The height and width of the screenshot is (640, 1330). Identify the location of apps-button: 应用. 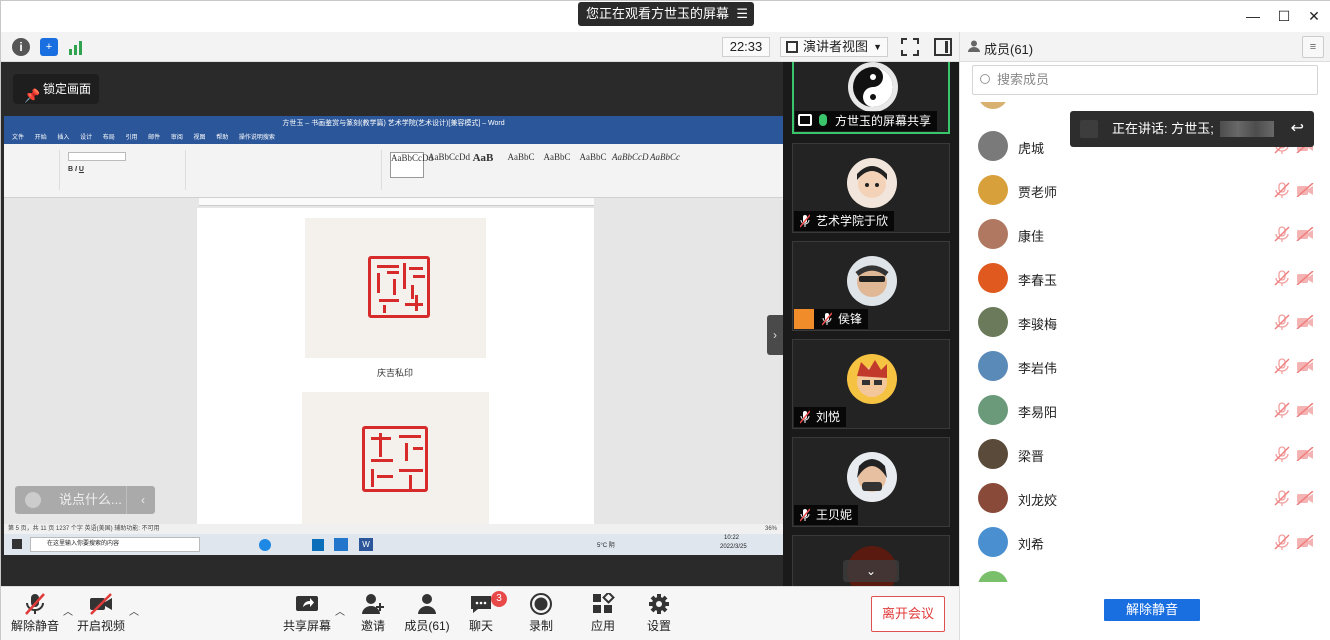
(603, 616).